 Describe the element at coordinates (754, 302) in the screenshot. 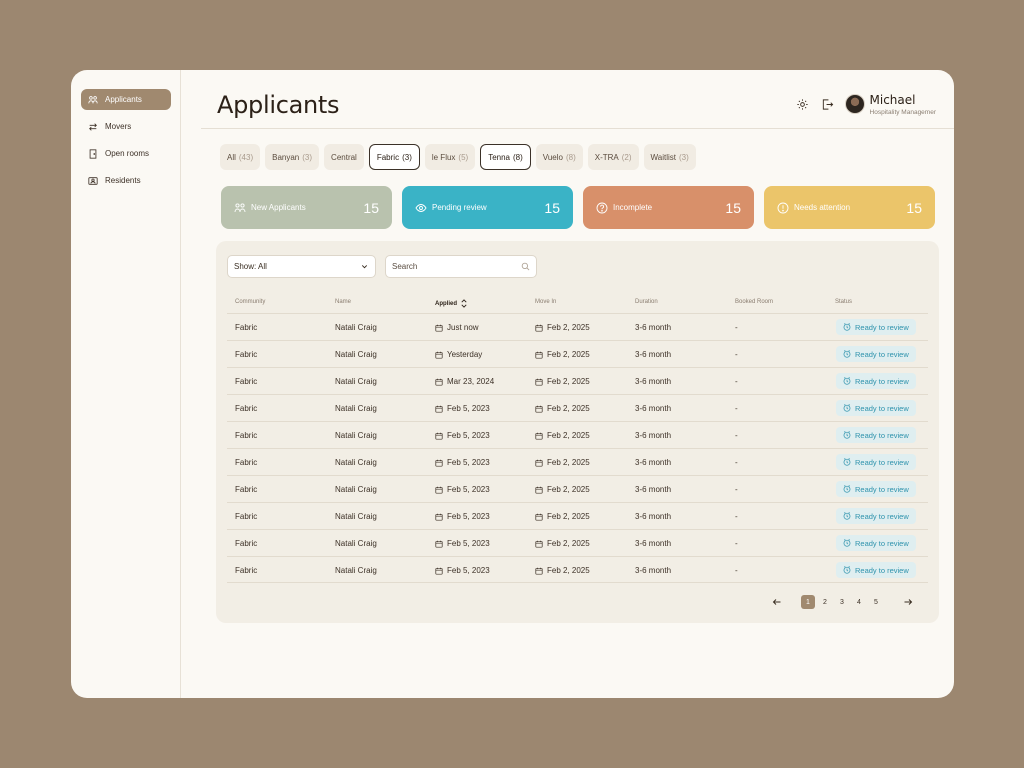

I see `column-header-booked-room: Booked Room` at that location.